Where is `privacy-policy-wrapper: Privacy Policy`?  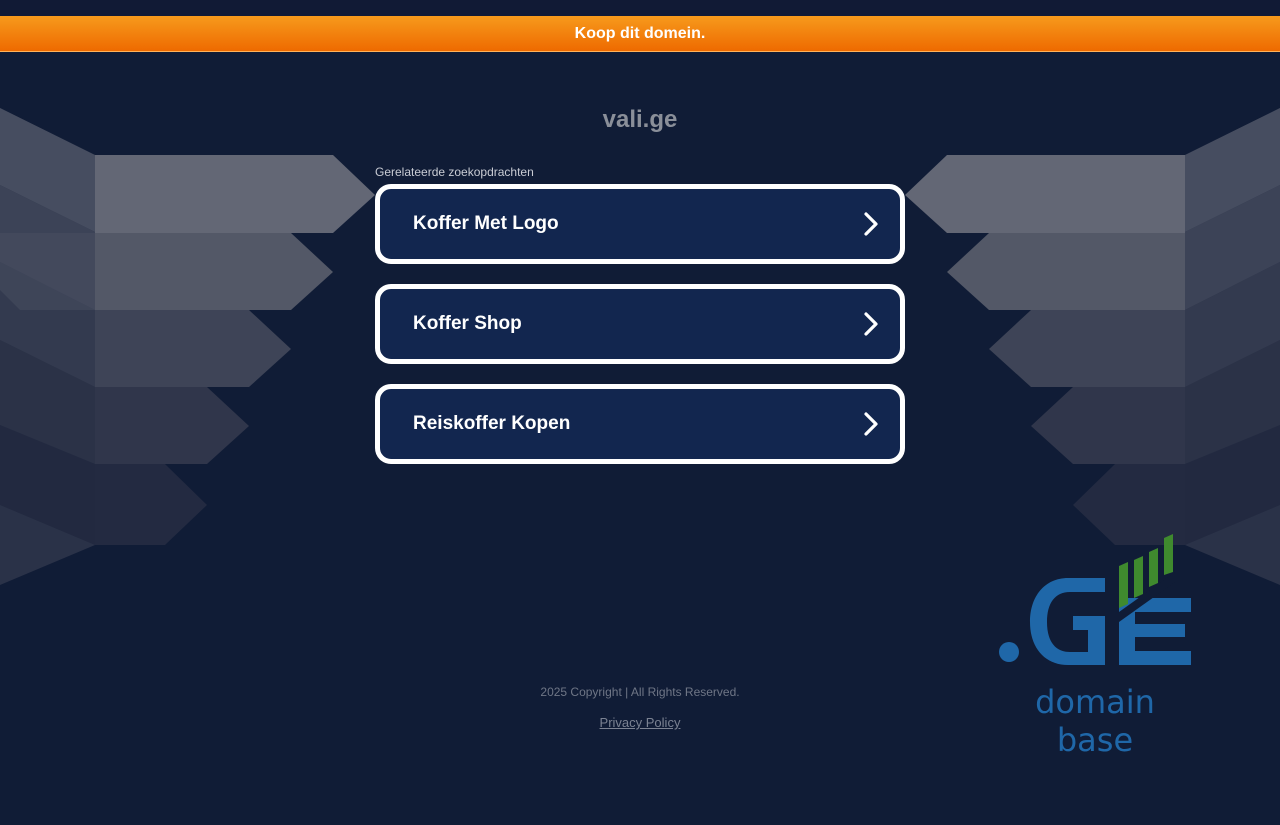
privacy-policy-wrapper: Privacy Policy is located at coordinates (640, 722).